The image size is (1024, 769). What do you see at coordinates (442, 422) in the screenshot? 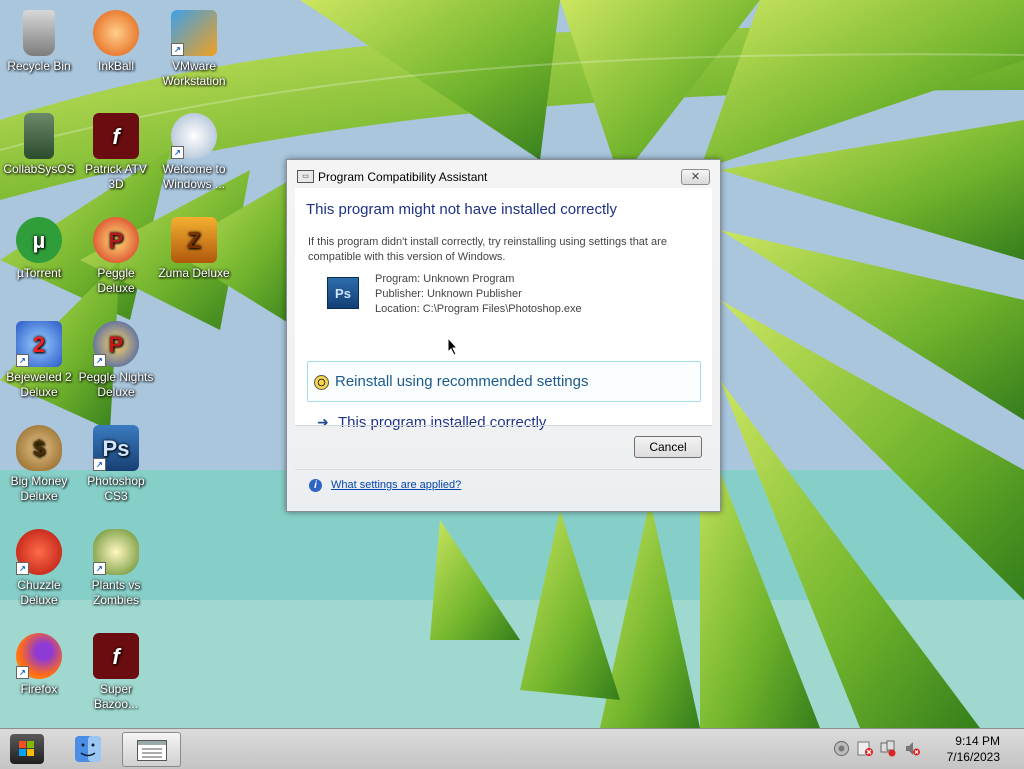
I see `installed-correctly-label: This program installed correctly` at bounding box center [442, 422].